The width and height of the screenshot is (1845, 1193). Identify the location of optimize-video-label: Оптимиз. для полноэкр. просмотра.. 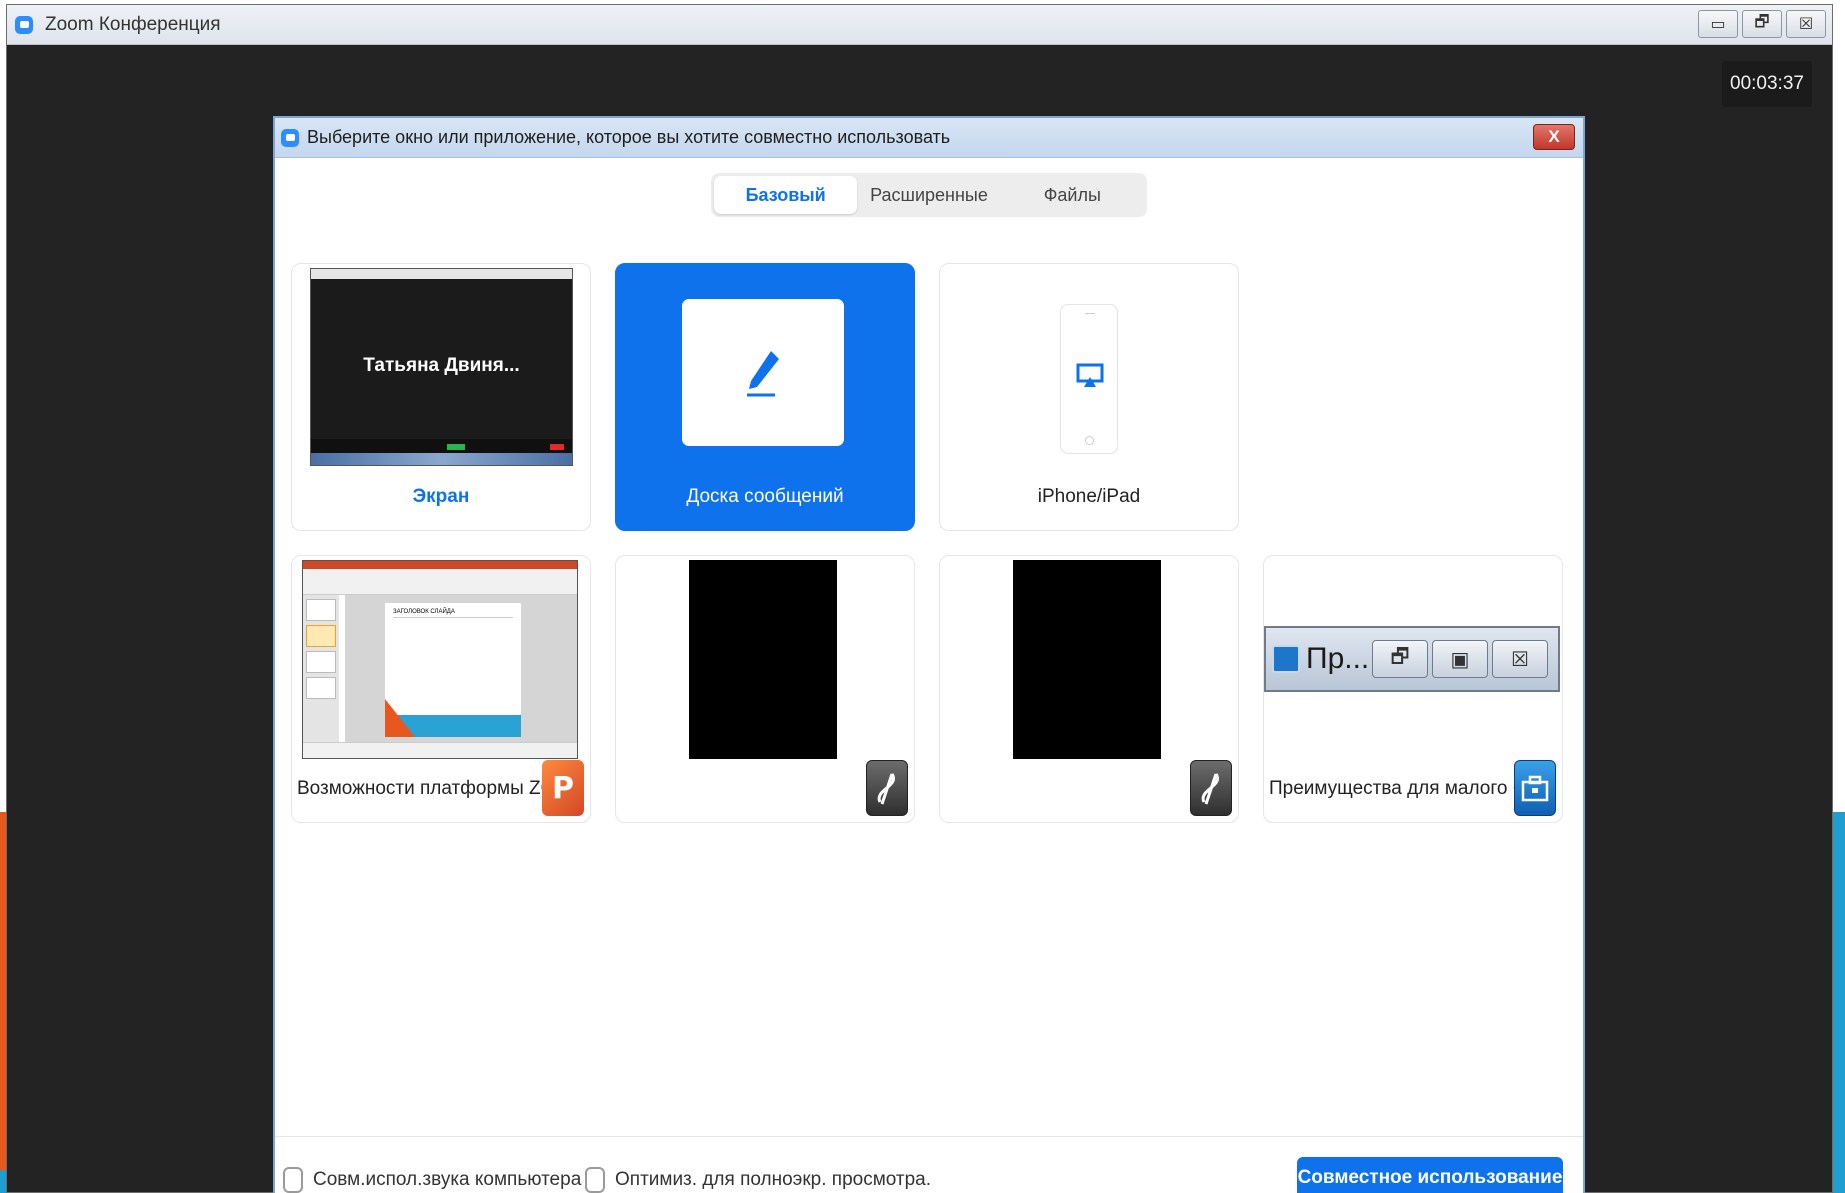
(773, 1179).